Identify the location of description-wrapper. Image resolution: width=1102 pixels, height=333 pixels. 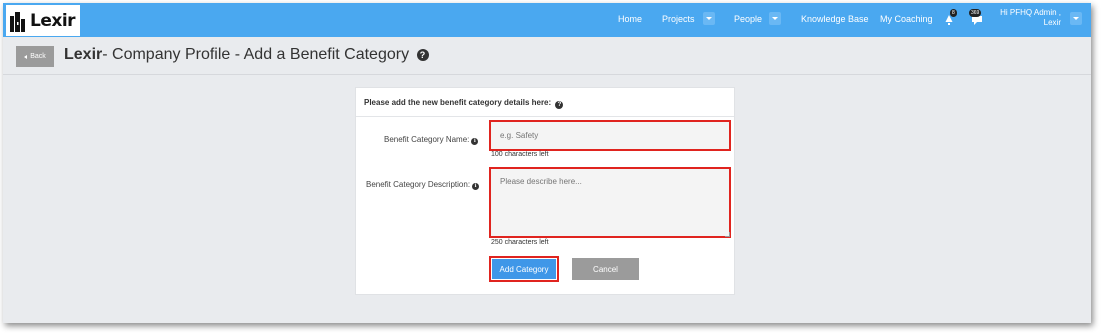
(610, 202).